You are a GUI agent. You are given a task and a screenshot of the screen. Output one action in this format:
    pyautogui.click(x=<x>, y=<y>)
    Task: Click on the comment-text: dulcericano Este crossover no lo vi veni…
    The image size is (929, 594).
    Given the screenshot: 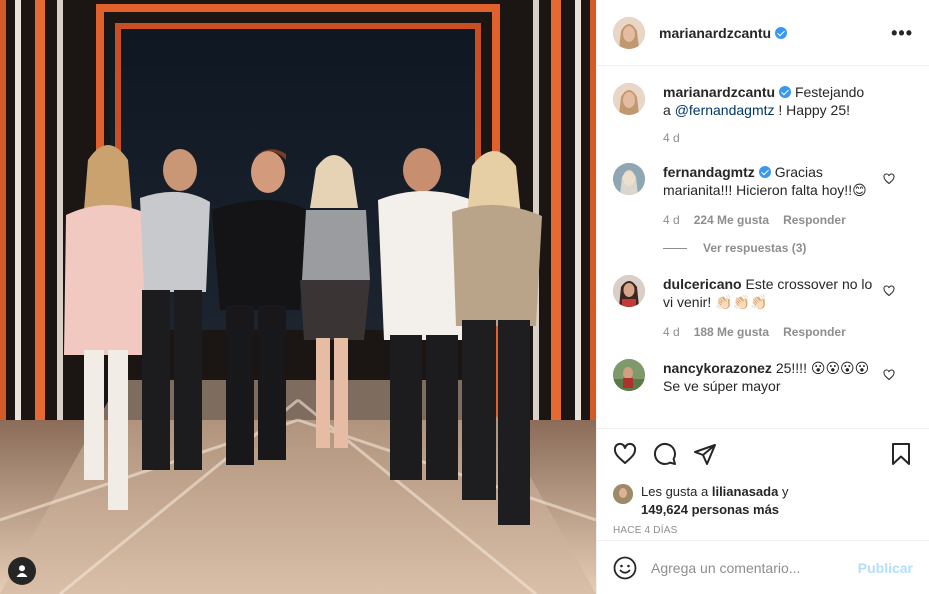 What is the action you would take?
    pyautogui.click(x=768, y=293)
    